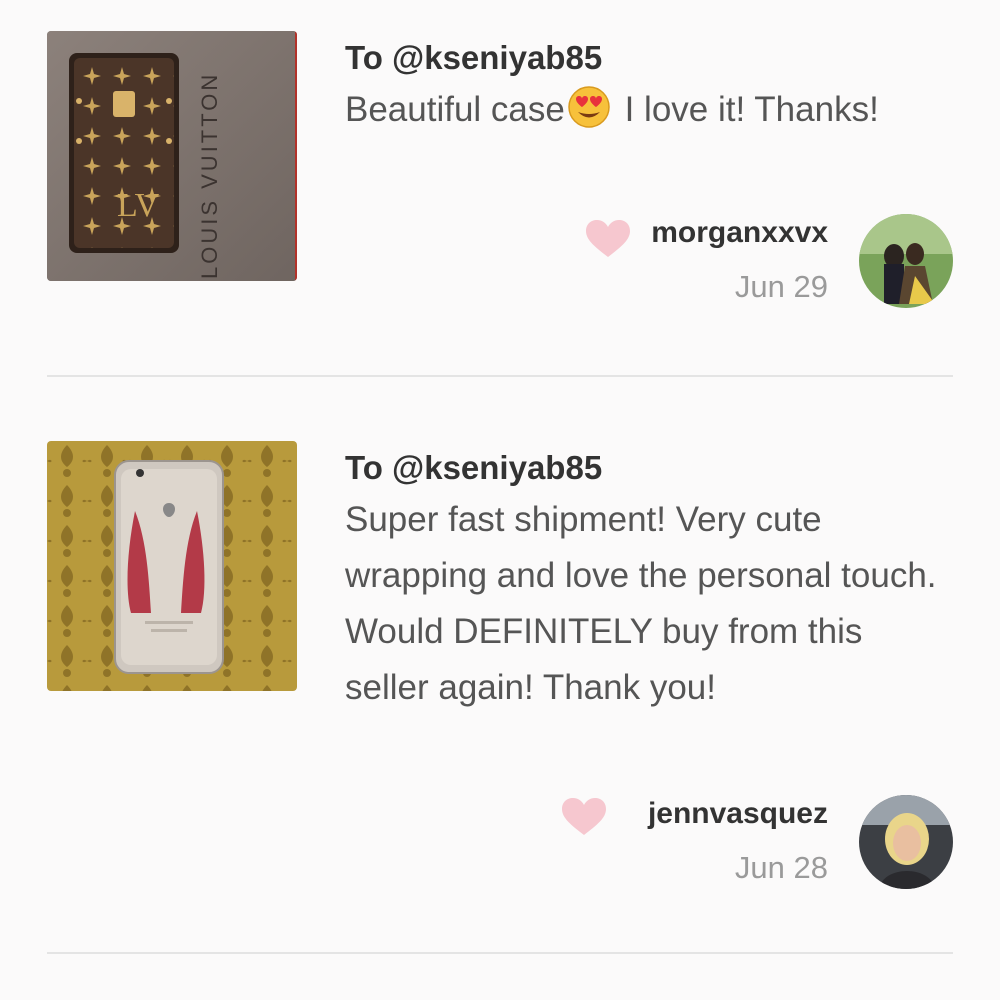 The height and width of the screenshot is (1000, 1000). I want to click on reviewer-username: morganxxvx, so click(739, 233).